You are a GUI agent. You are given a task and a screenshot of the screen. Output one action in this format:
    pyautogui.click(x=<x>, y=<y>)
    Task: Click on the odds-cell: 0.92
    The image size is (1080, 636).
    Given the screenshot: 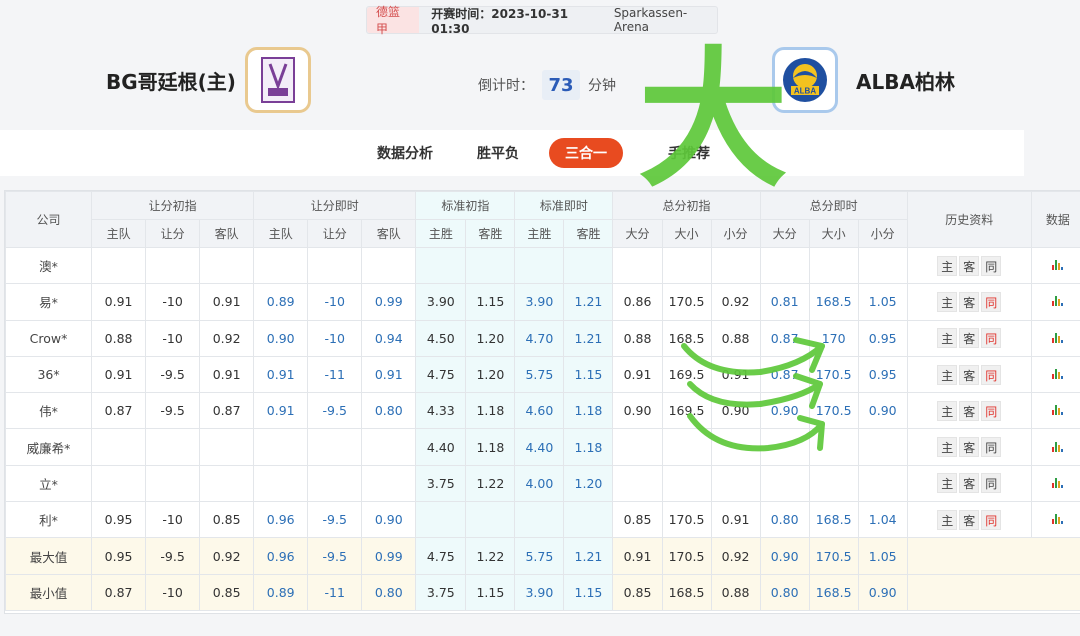 What is the action you would take?
    pyautogui.click(x=735, y=302)
    